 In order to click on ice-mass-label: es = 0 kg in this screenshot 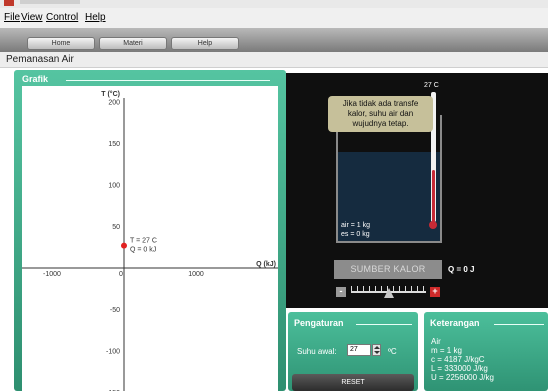, I will do `click(355, 234)`.